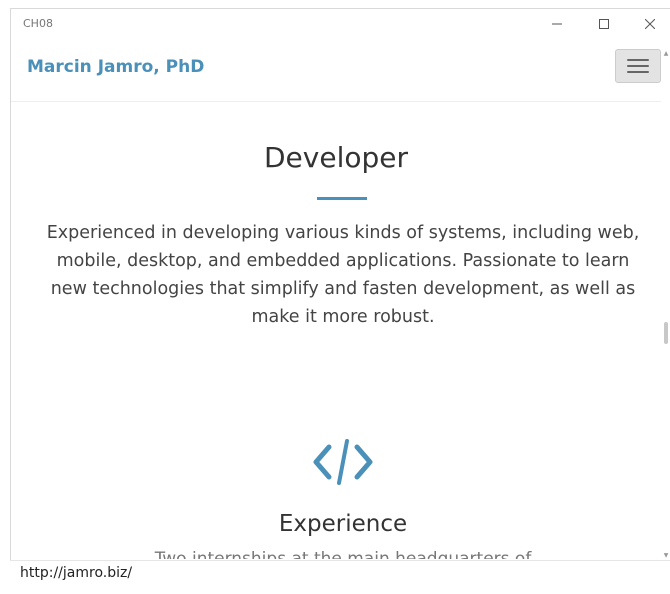 The height and width of the screenshot is (594, 670). Describe the element at coordinates (638, 60) in the screenshot. I see `hamburger-icon` at that location.